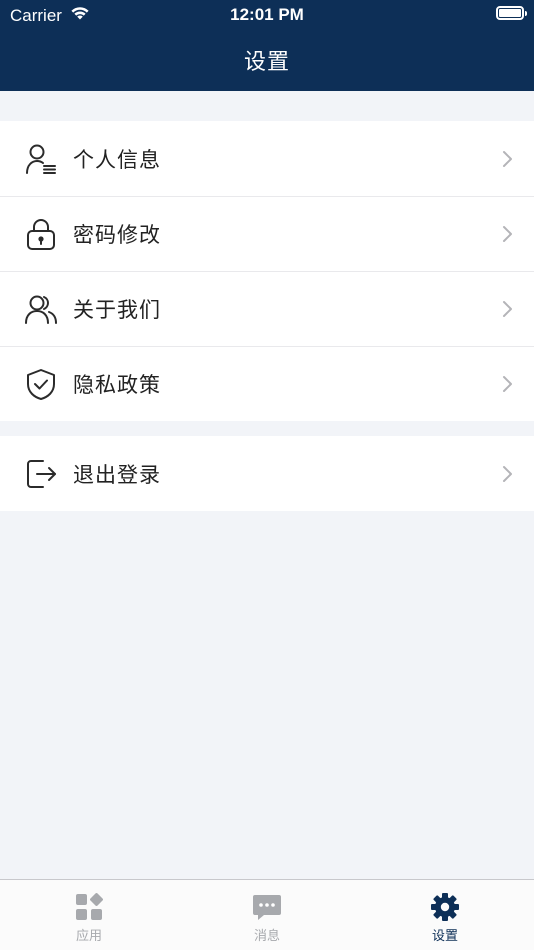 Image resolution: width=534 pixels, height=950 pixels. What do you see at coordinates (267, 308) in the screenshot?
I see `menu-item-about-us: 关于我们` at bounding box center [267, 308].